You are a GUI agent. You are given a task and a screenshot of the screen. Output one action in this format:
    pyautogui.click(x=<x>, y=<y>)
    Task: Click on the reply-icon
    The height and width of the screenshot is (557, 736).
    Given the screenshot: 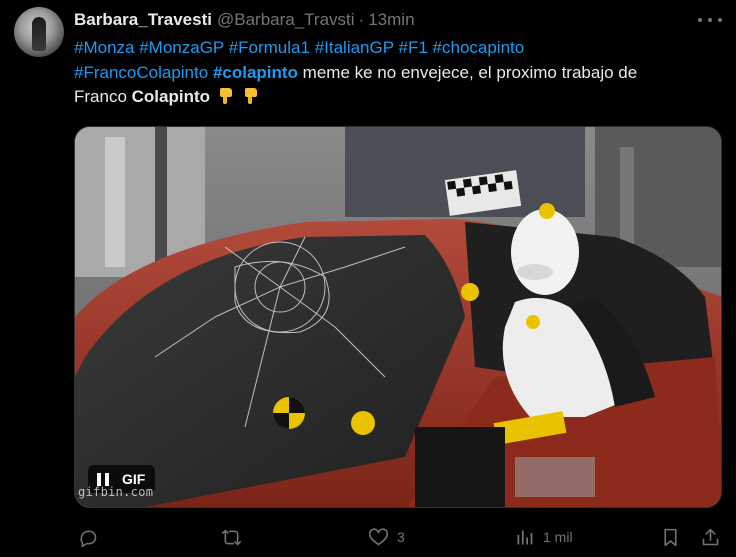 What is the action you would take?
    pyautogui.click(x=88, y=539)
    